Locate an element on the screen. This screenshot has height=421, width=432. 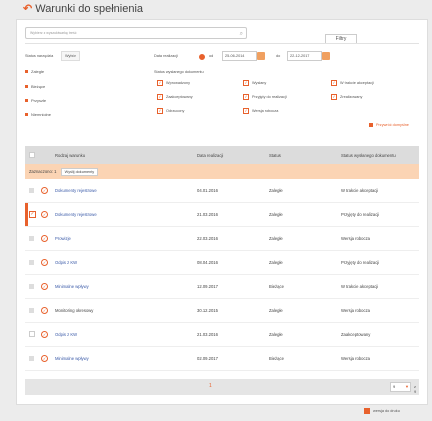
chevron-down-icon: ▼ is located at coordinates (407, 386).